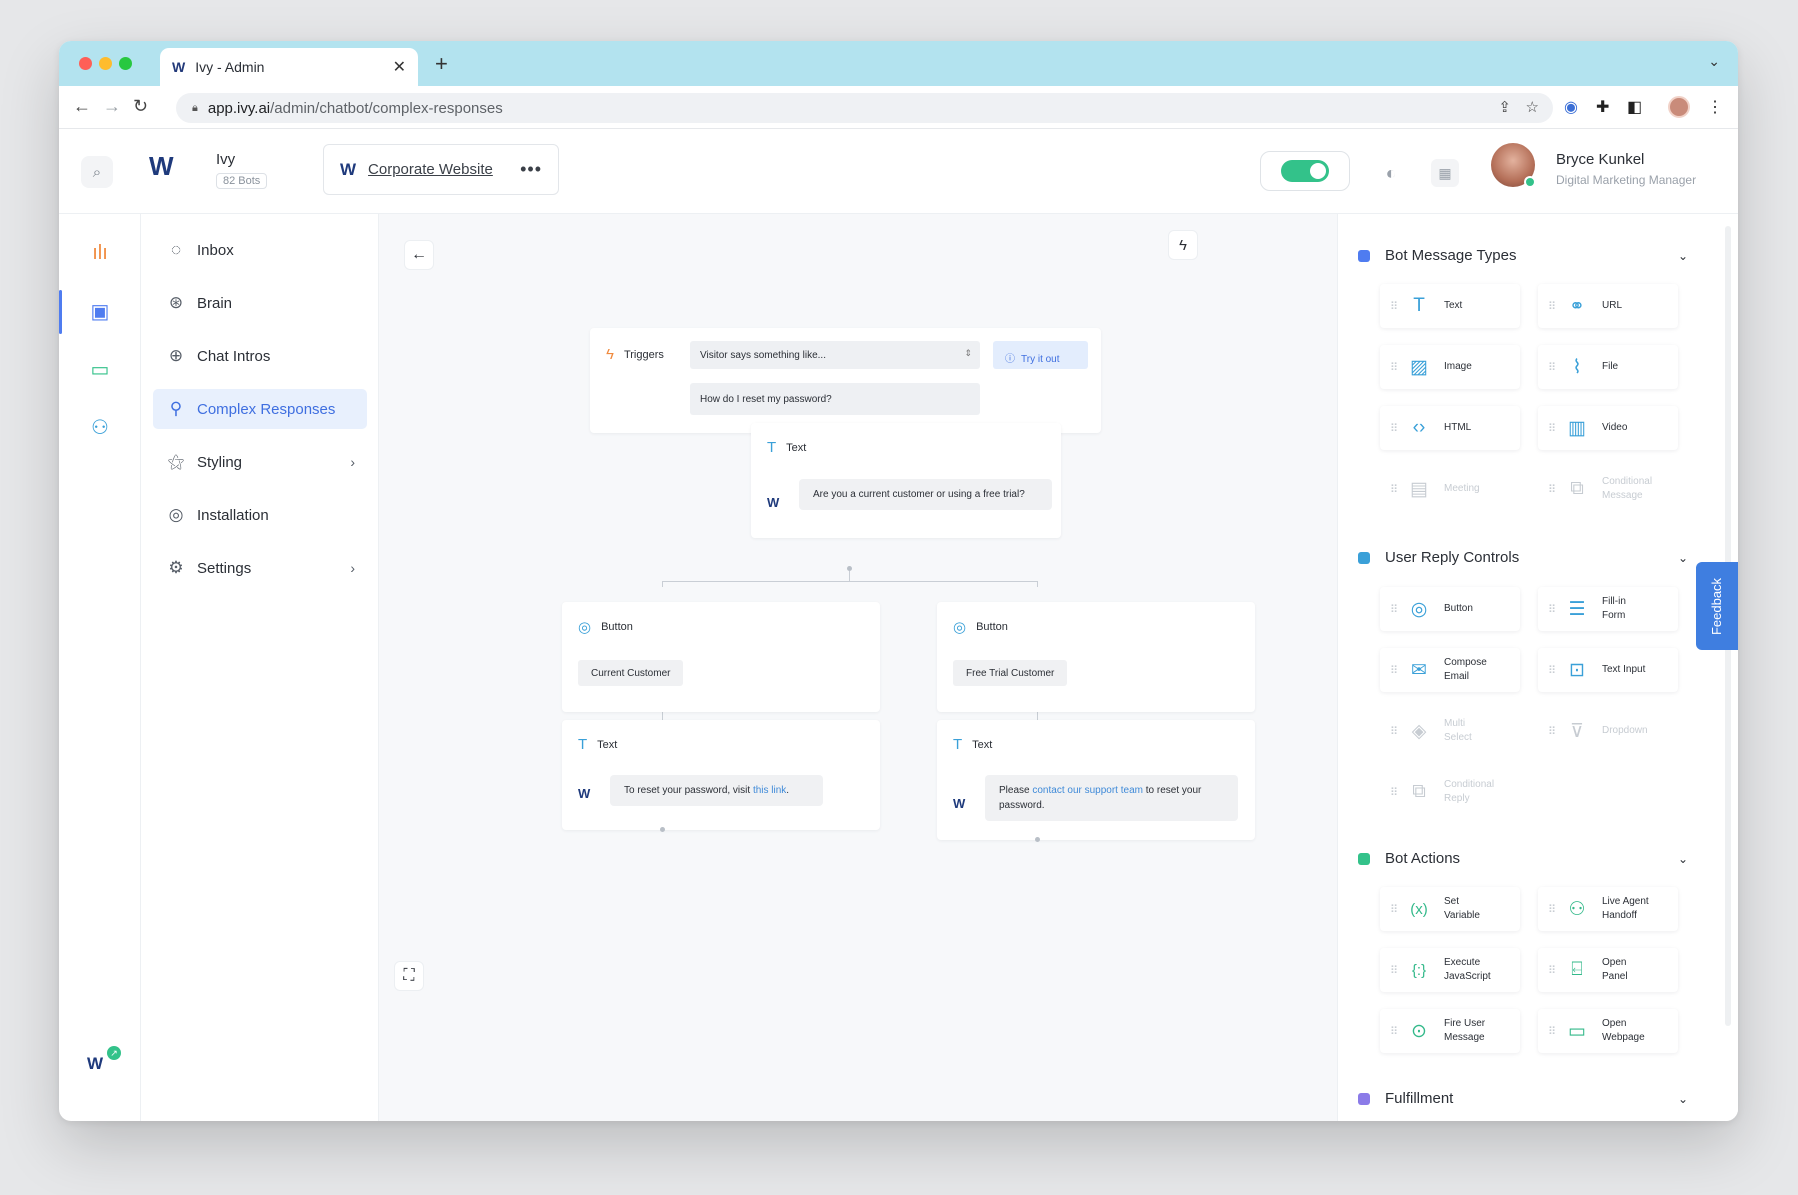 The image size is (1798, 1195). I want to click on trigger-type-select: Visitor says something like... ⇕, so click(835, 355).